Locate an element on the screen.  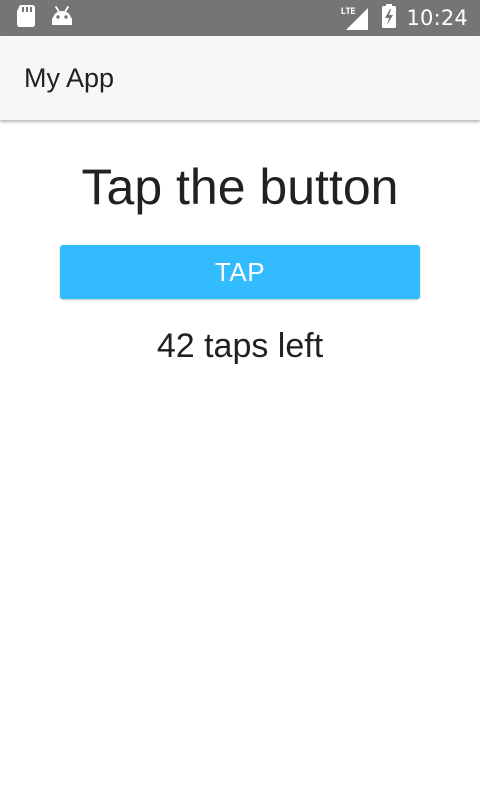
android-icon is located at coordinates (62, 18).